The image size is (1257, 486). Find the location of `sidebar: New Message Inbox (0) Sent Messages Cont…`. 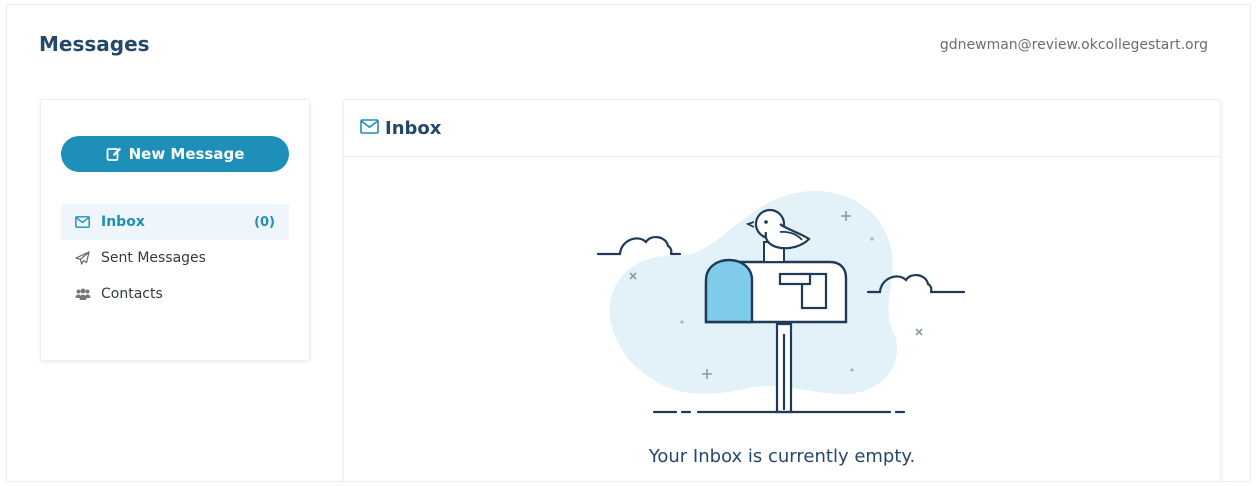

sidebar: New Message Inbox (0) Sent Messages Cont… is located at coordinates (175, 230).